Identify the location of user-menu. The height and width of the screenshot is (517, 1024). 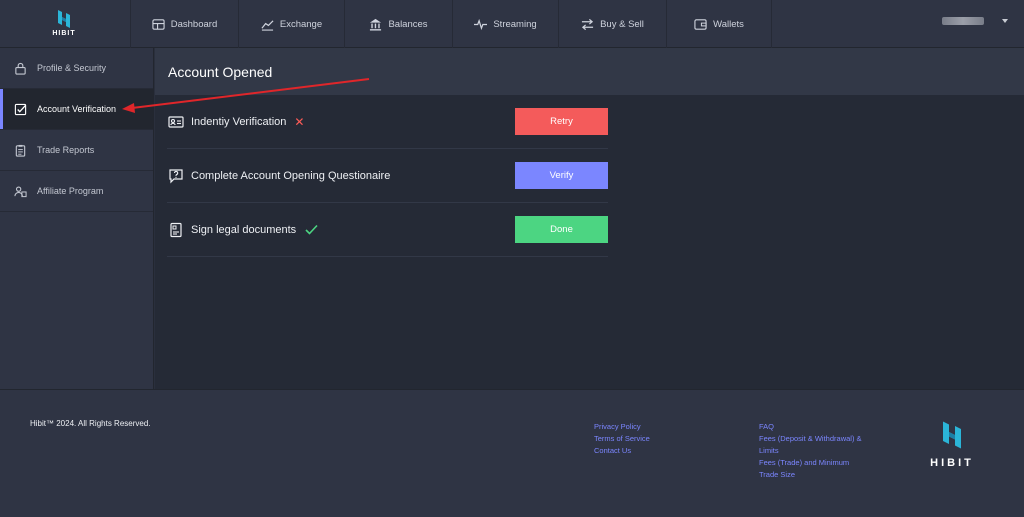
(975, 21).